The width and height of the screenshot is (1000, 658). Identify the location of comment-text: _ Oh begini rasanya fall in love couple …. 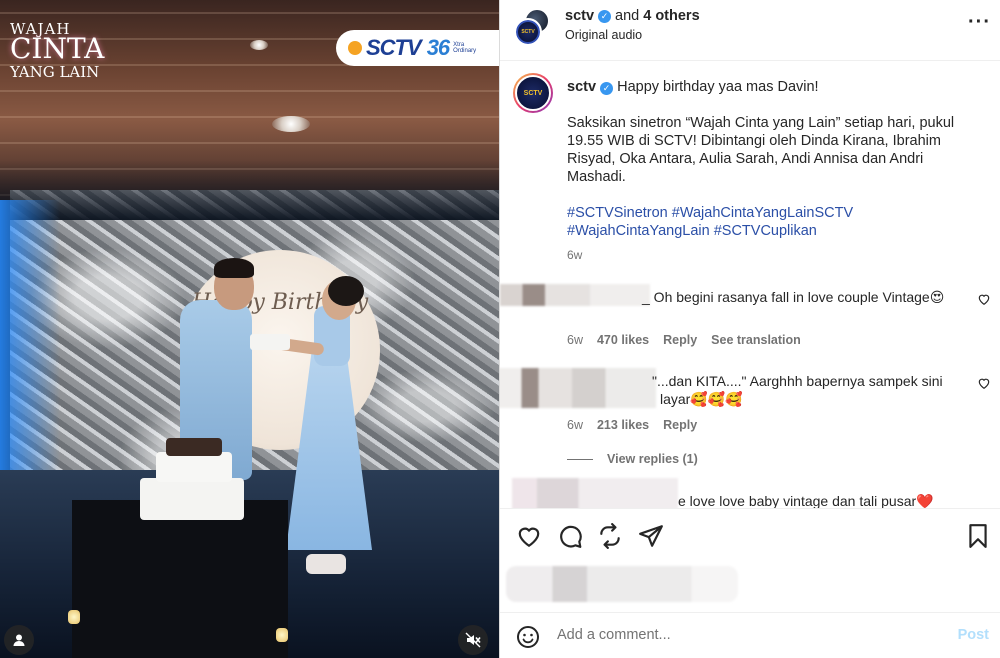
(793, 297).